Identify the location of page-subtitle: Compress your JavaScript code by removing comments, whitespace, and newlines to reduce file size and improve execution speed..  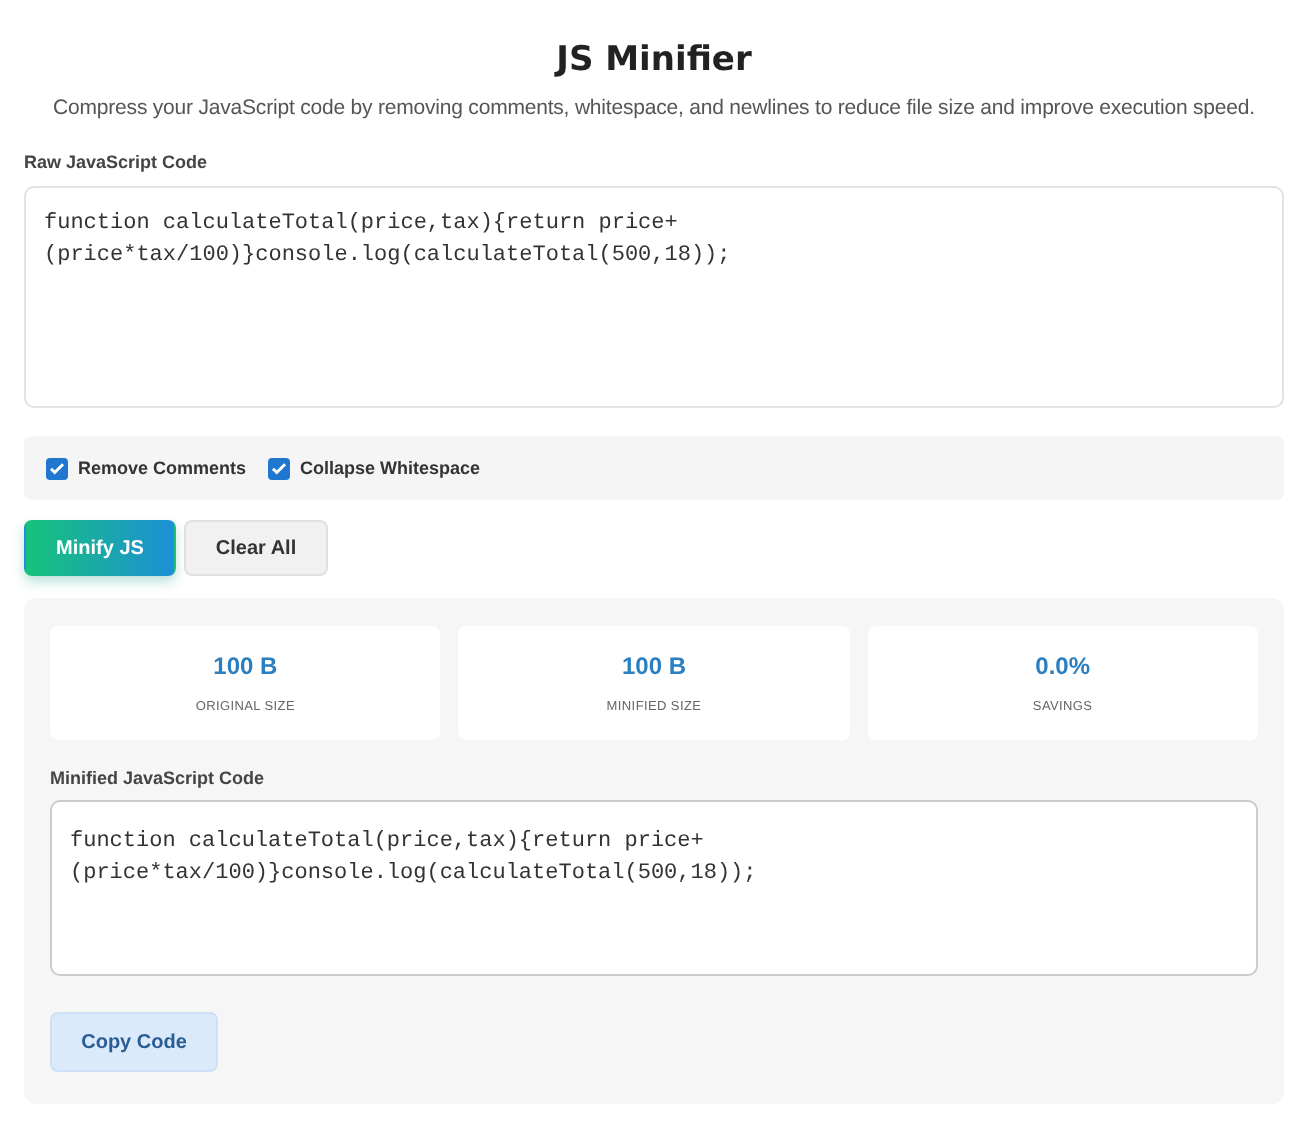
(654, 108).